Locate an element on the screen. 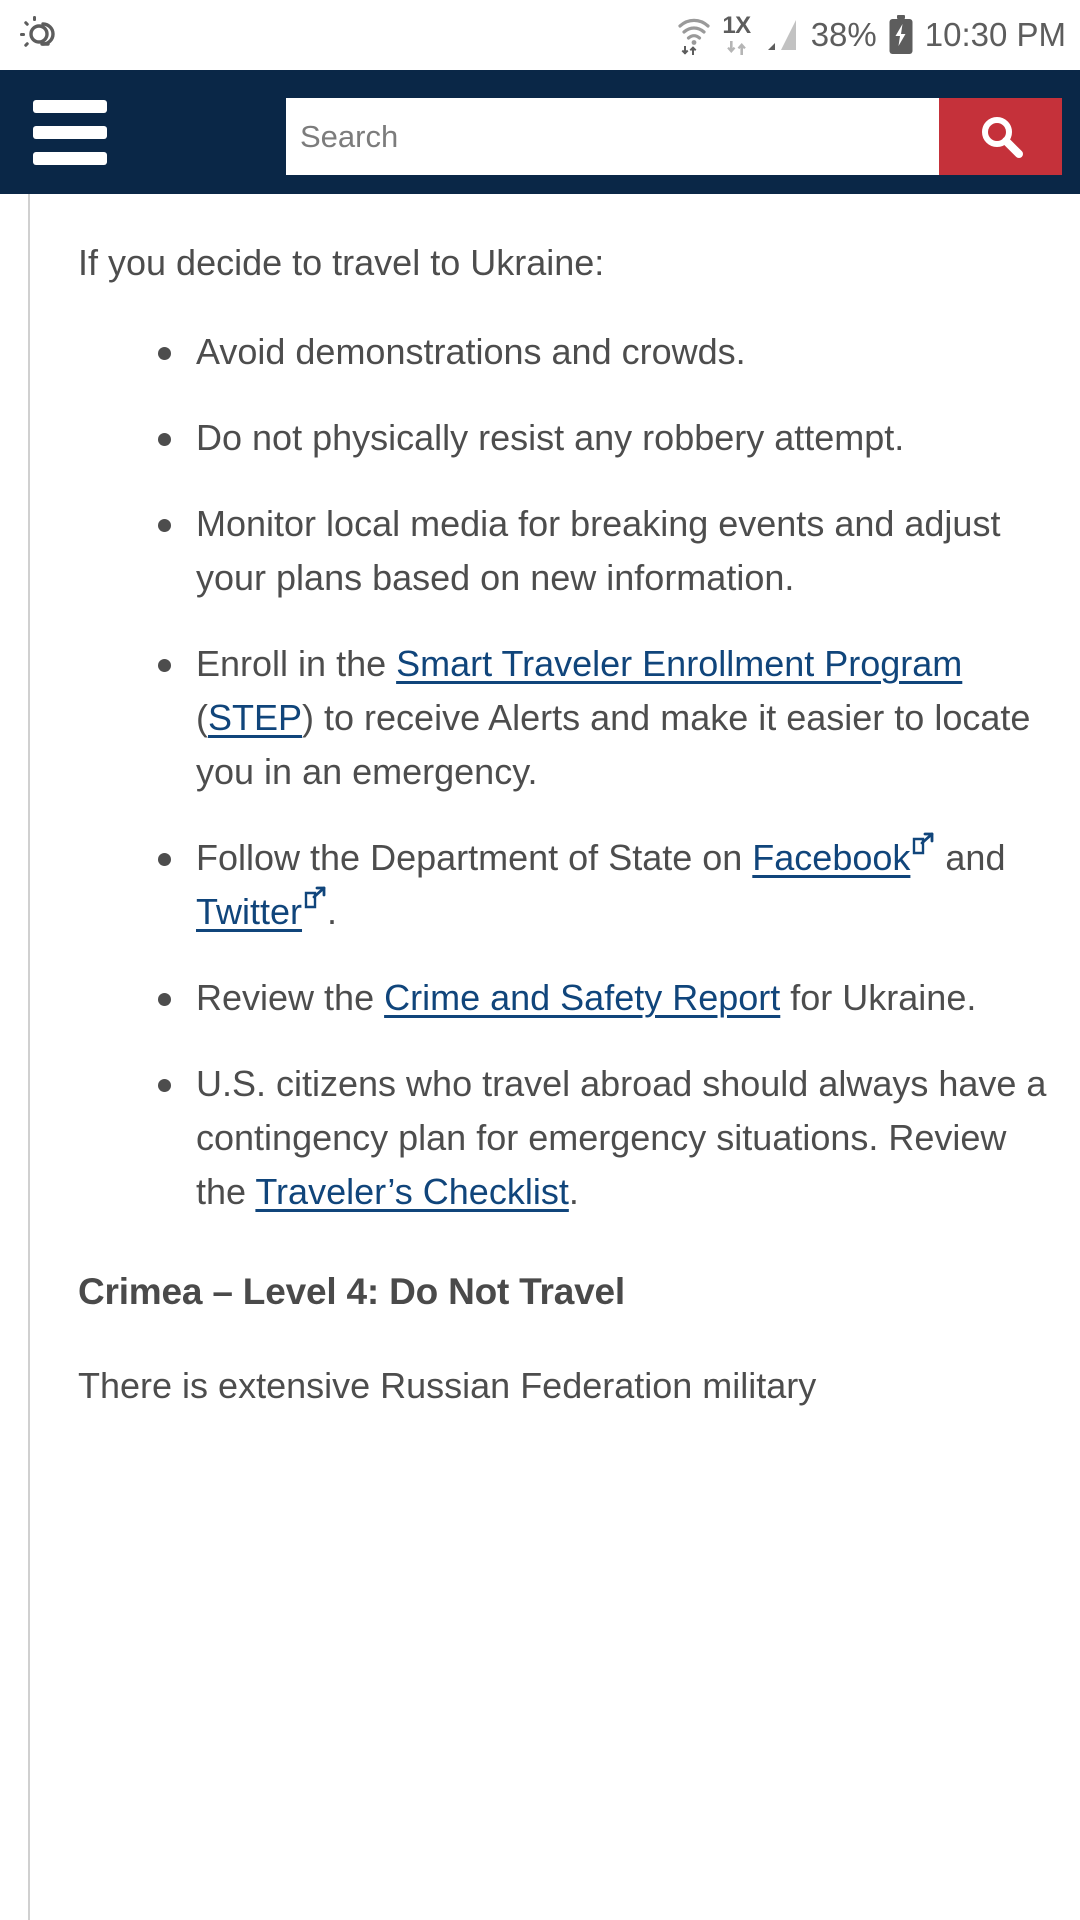 The height and width of the screenshot is (1920, 1080). advisory-link: Smart Traveler Enrollment Program is located at coordinates (679, 663).